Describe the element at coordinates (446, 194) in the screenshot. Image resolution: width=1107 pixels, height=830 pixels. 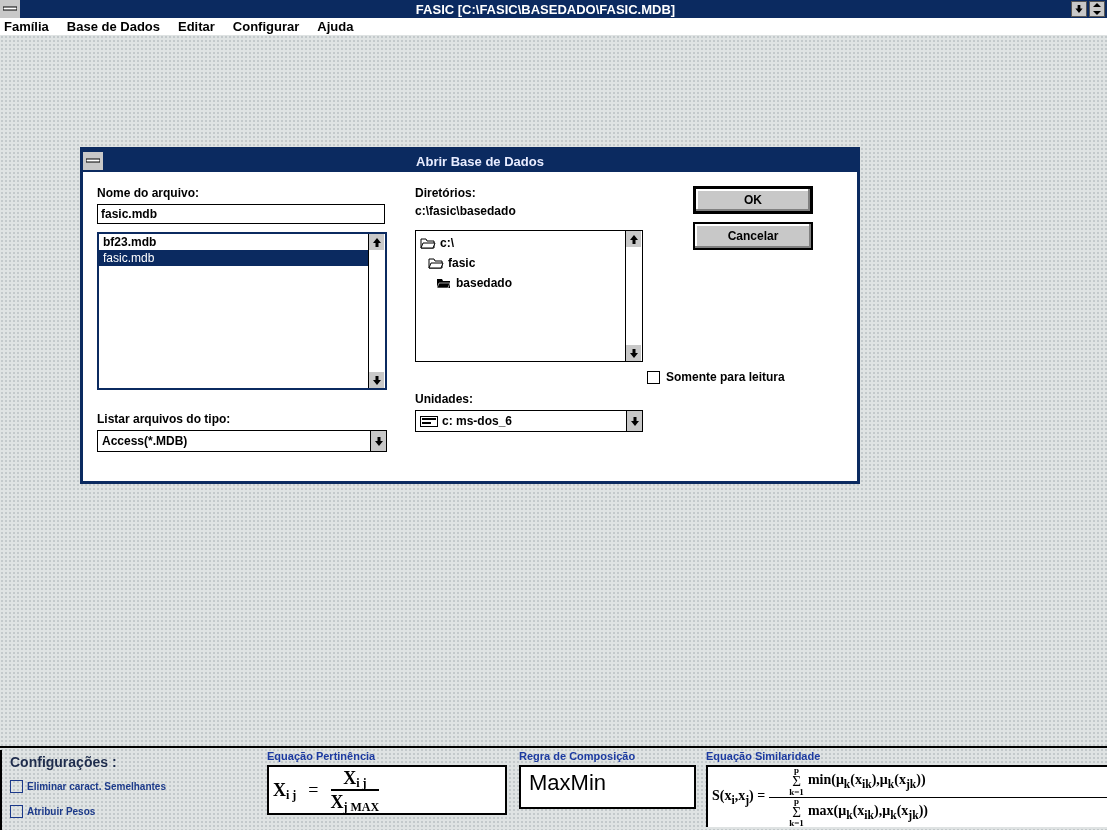
I see `field-label: Diretórios:` at that location.